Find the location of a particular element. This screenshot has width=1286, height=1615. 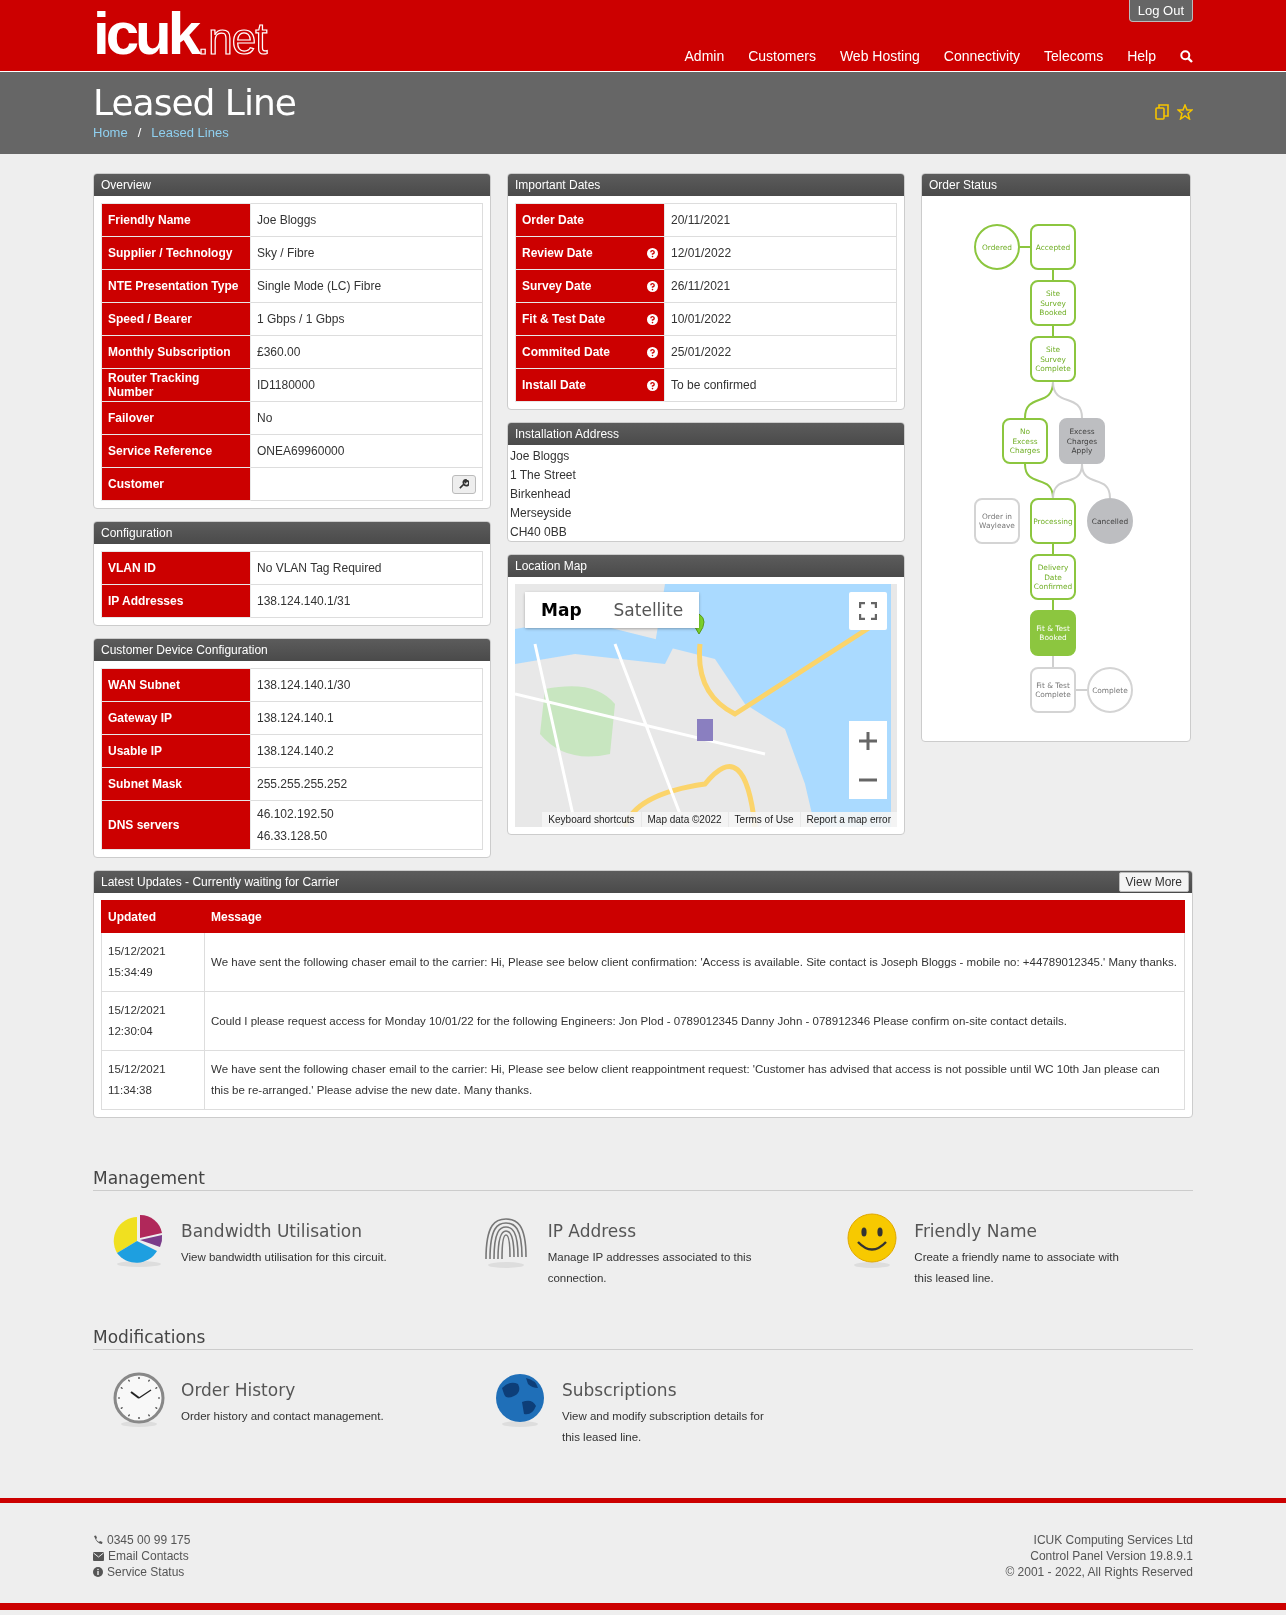

feature-description: Order history and contact management. is located at coordinates (283, 1416).